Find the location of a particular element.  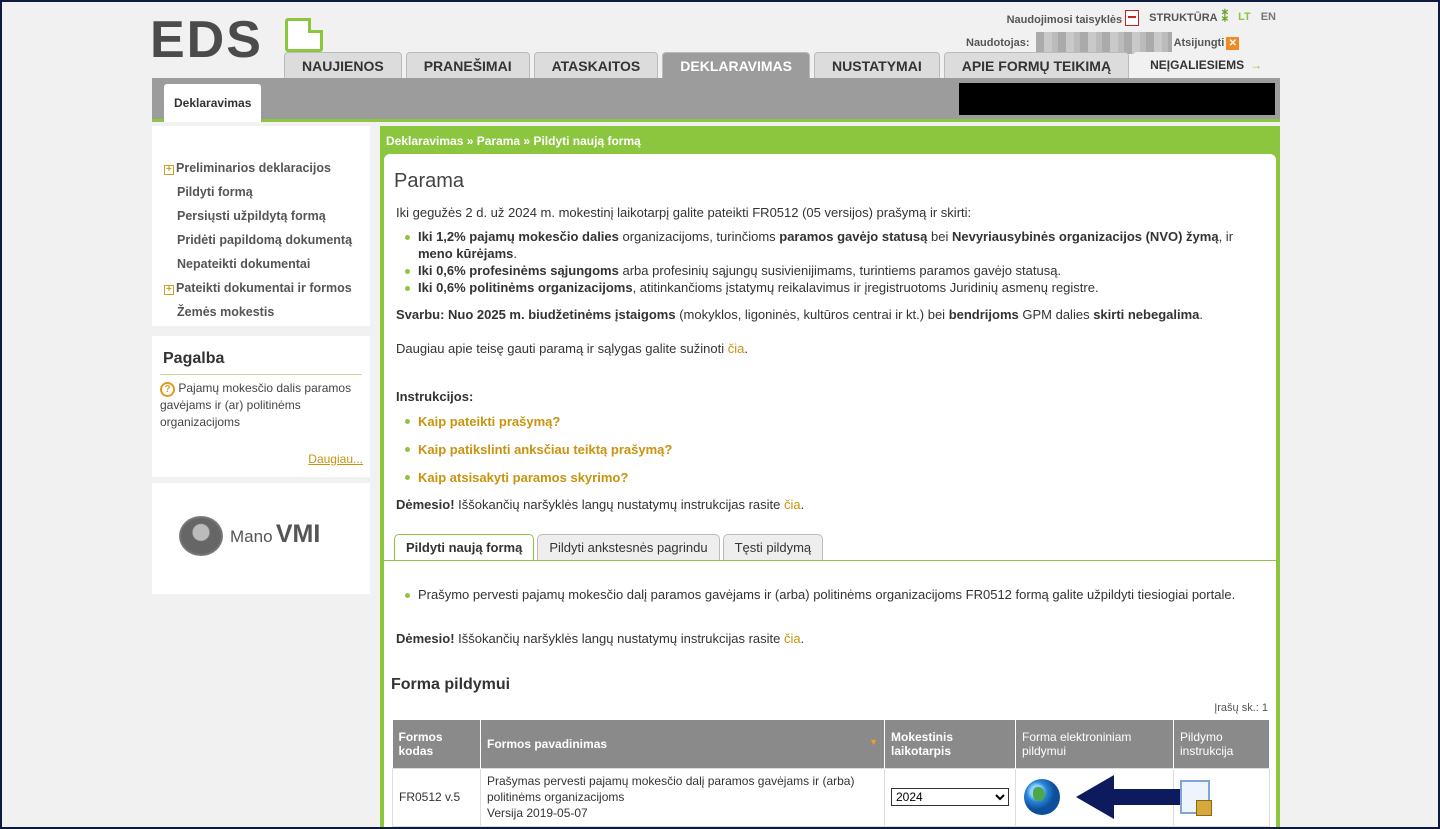

tab-neigaliesiems: NEĮGALIESIEMS → is located at coordinates (1206, 65).